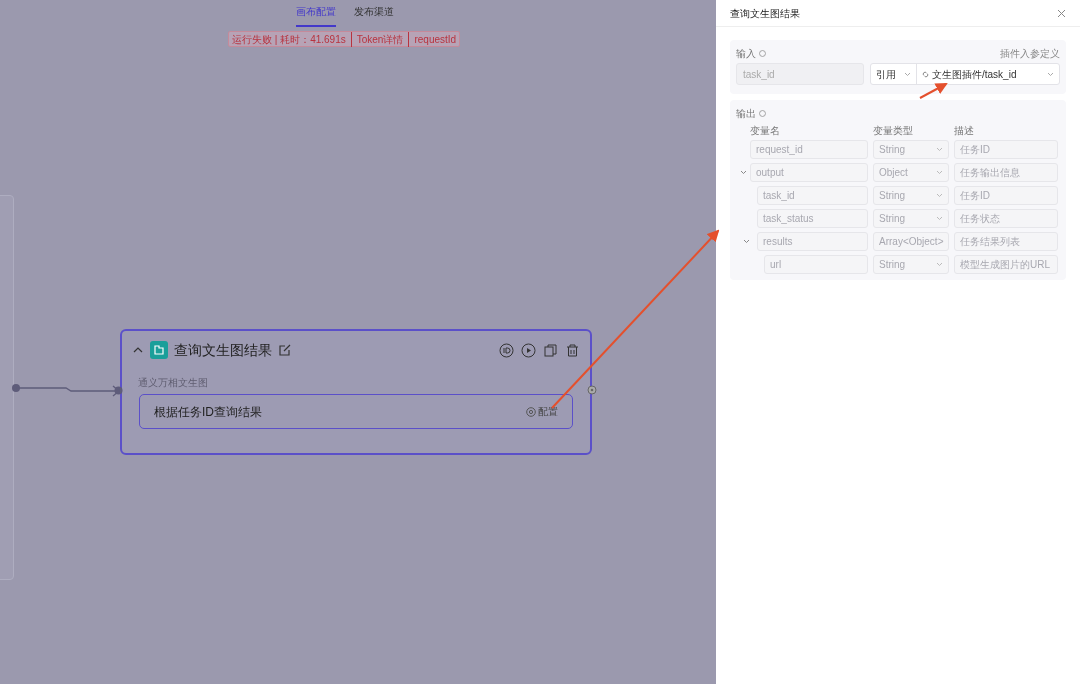  I want to click on output-port-icon, so click(592, 390).